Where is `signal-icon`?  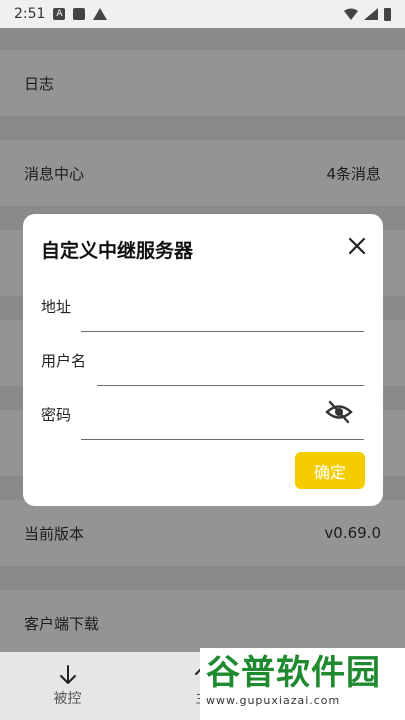 signal-icon is located at coordinates (371, 14).